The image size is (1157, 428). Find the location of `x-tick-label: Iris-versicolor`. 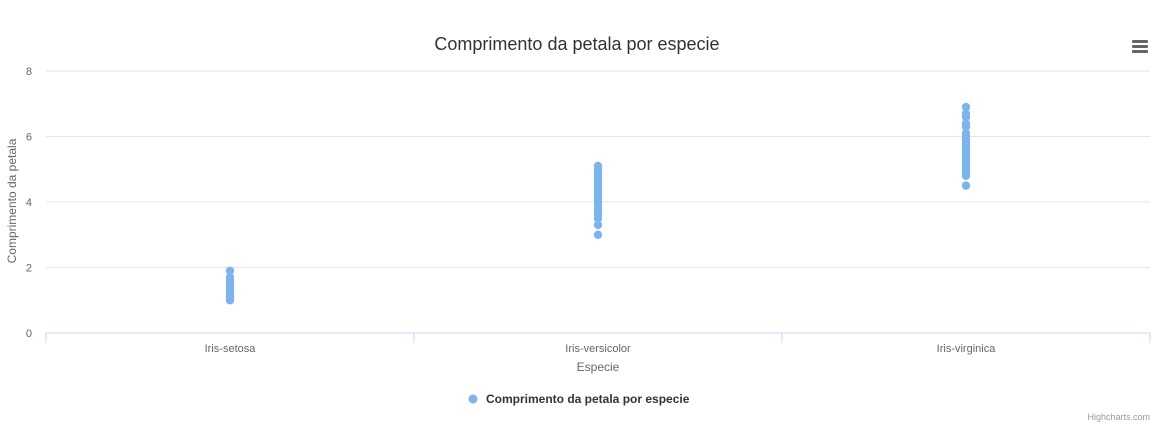

x-tick-label: Iris-versicolor is located at coordinates (598, 349).